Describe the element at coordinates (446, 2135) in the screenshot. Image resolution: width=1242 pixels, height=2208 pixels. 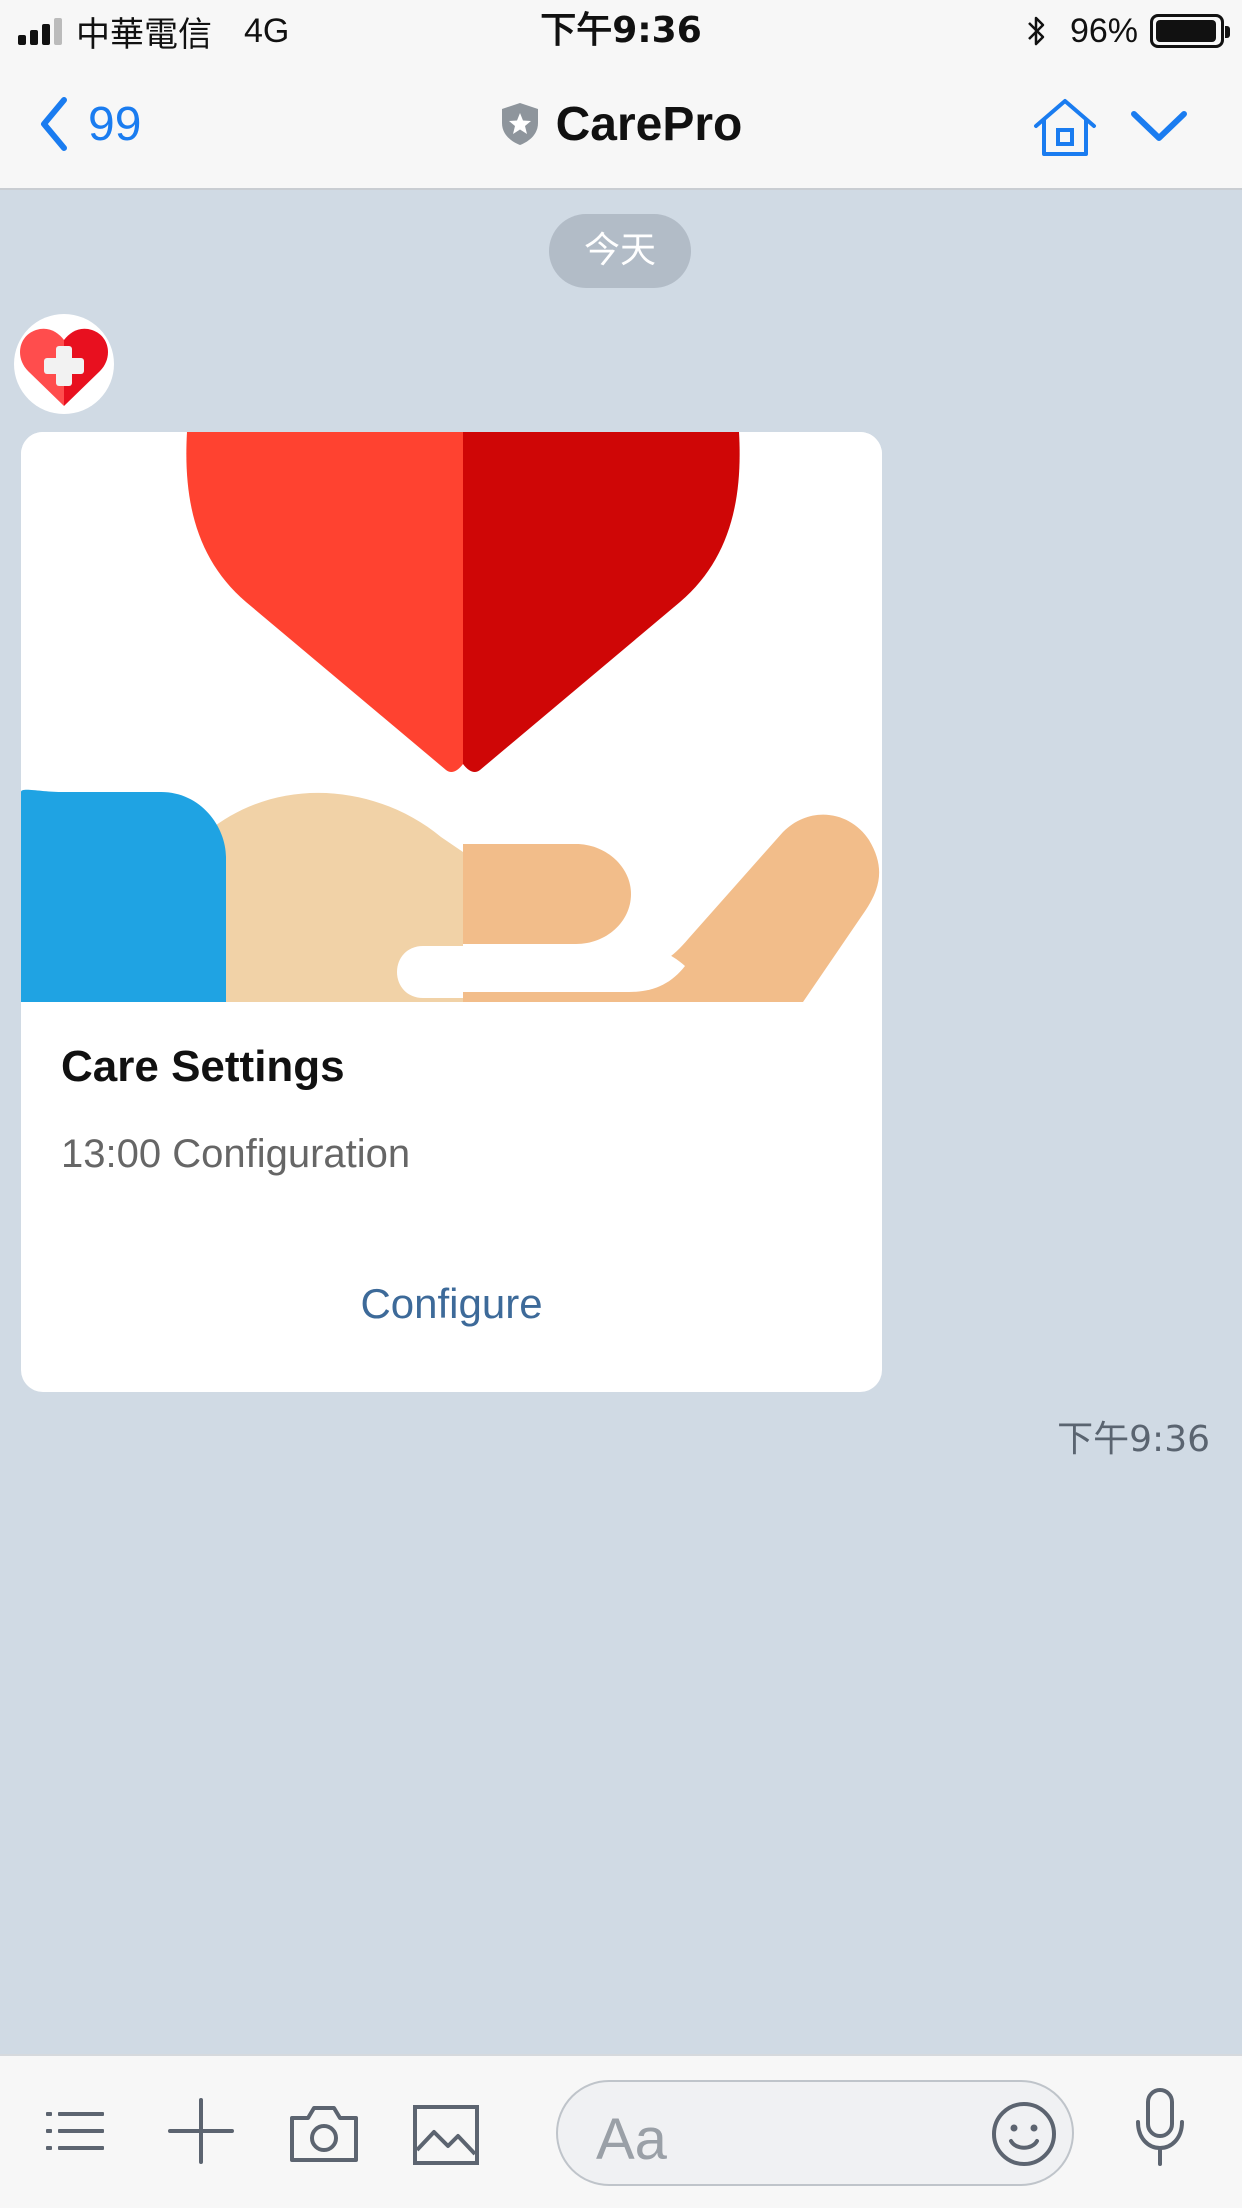
I see `image-icon` at that location.